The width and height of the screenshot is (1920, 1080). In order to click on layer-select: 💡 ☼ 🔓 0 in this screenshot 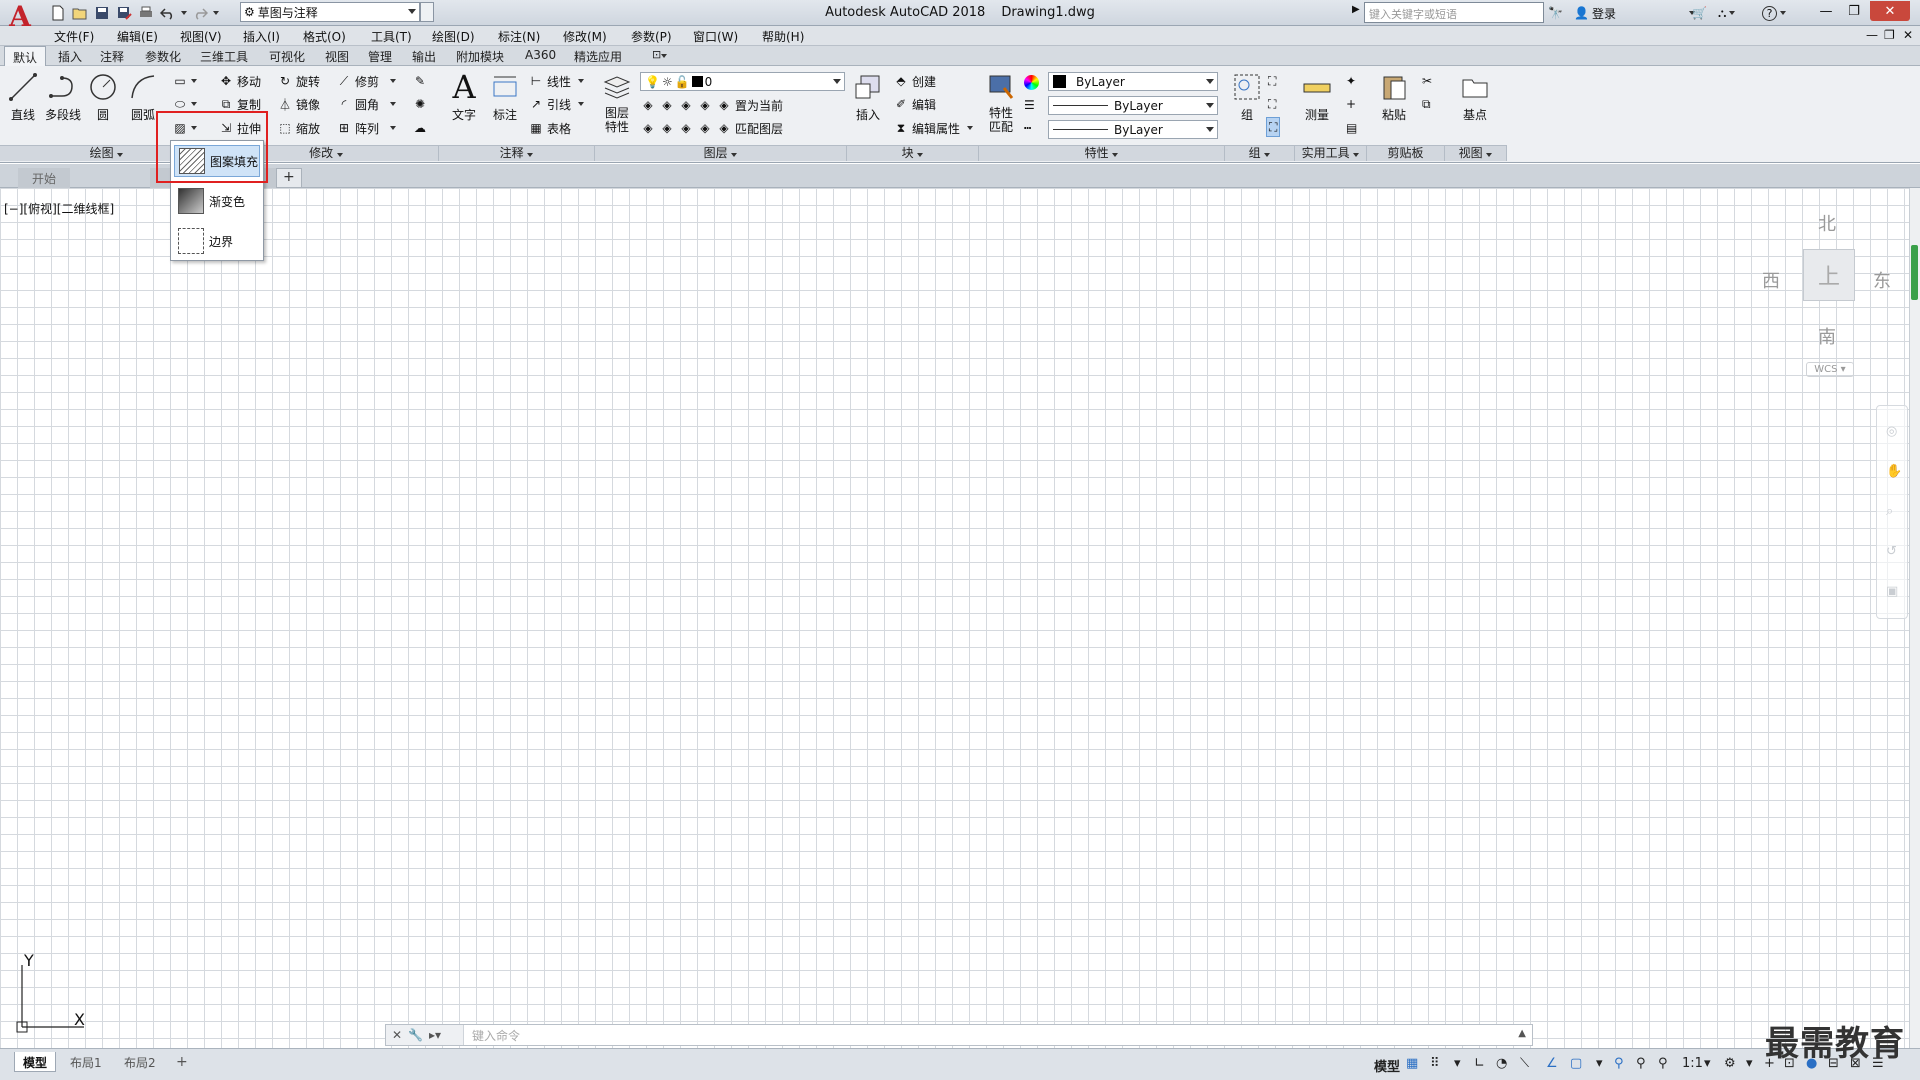, I will do `click(742, 81)`.